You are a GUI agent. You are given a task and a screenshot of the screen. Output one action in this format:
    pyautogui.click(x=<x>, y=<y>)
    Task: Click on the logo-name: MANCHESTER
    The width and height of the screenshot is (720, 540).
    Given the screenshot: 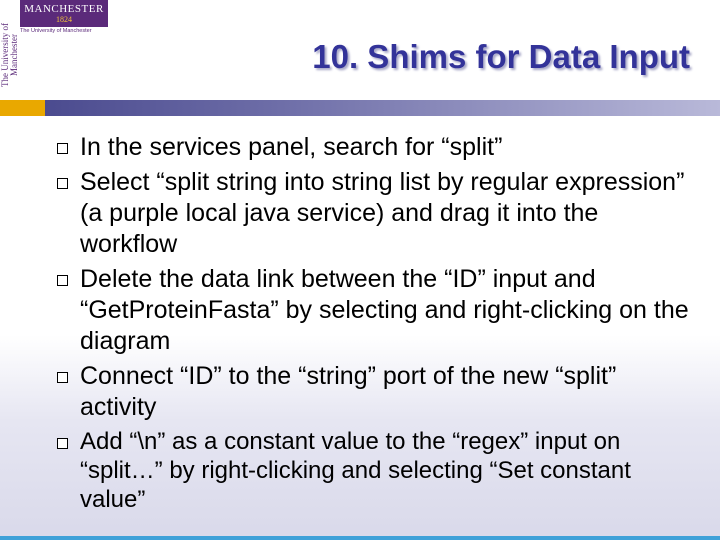 What is the action you would take?
    pyautogui.click(x=64, y=9)
    